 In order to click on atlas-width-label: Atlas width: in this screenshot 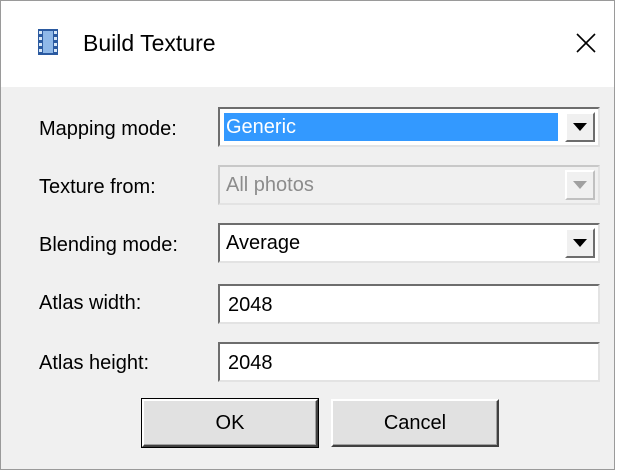, I will do `click(90, 303)`.